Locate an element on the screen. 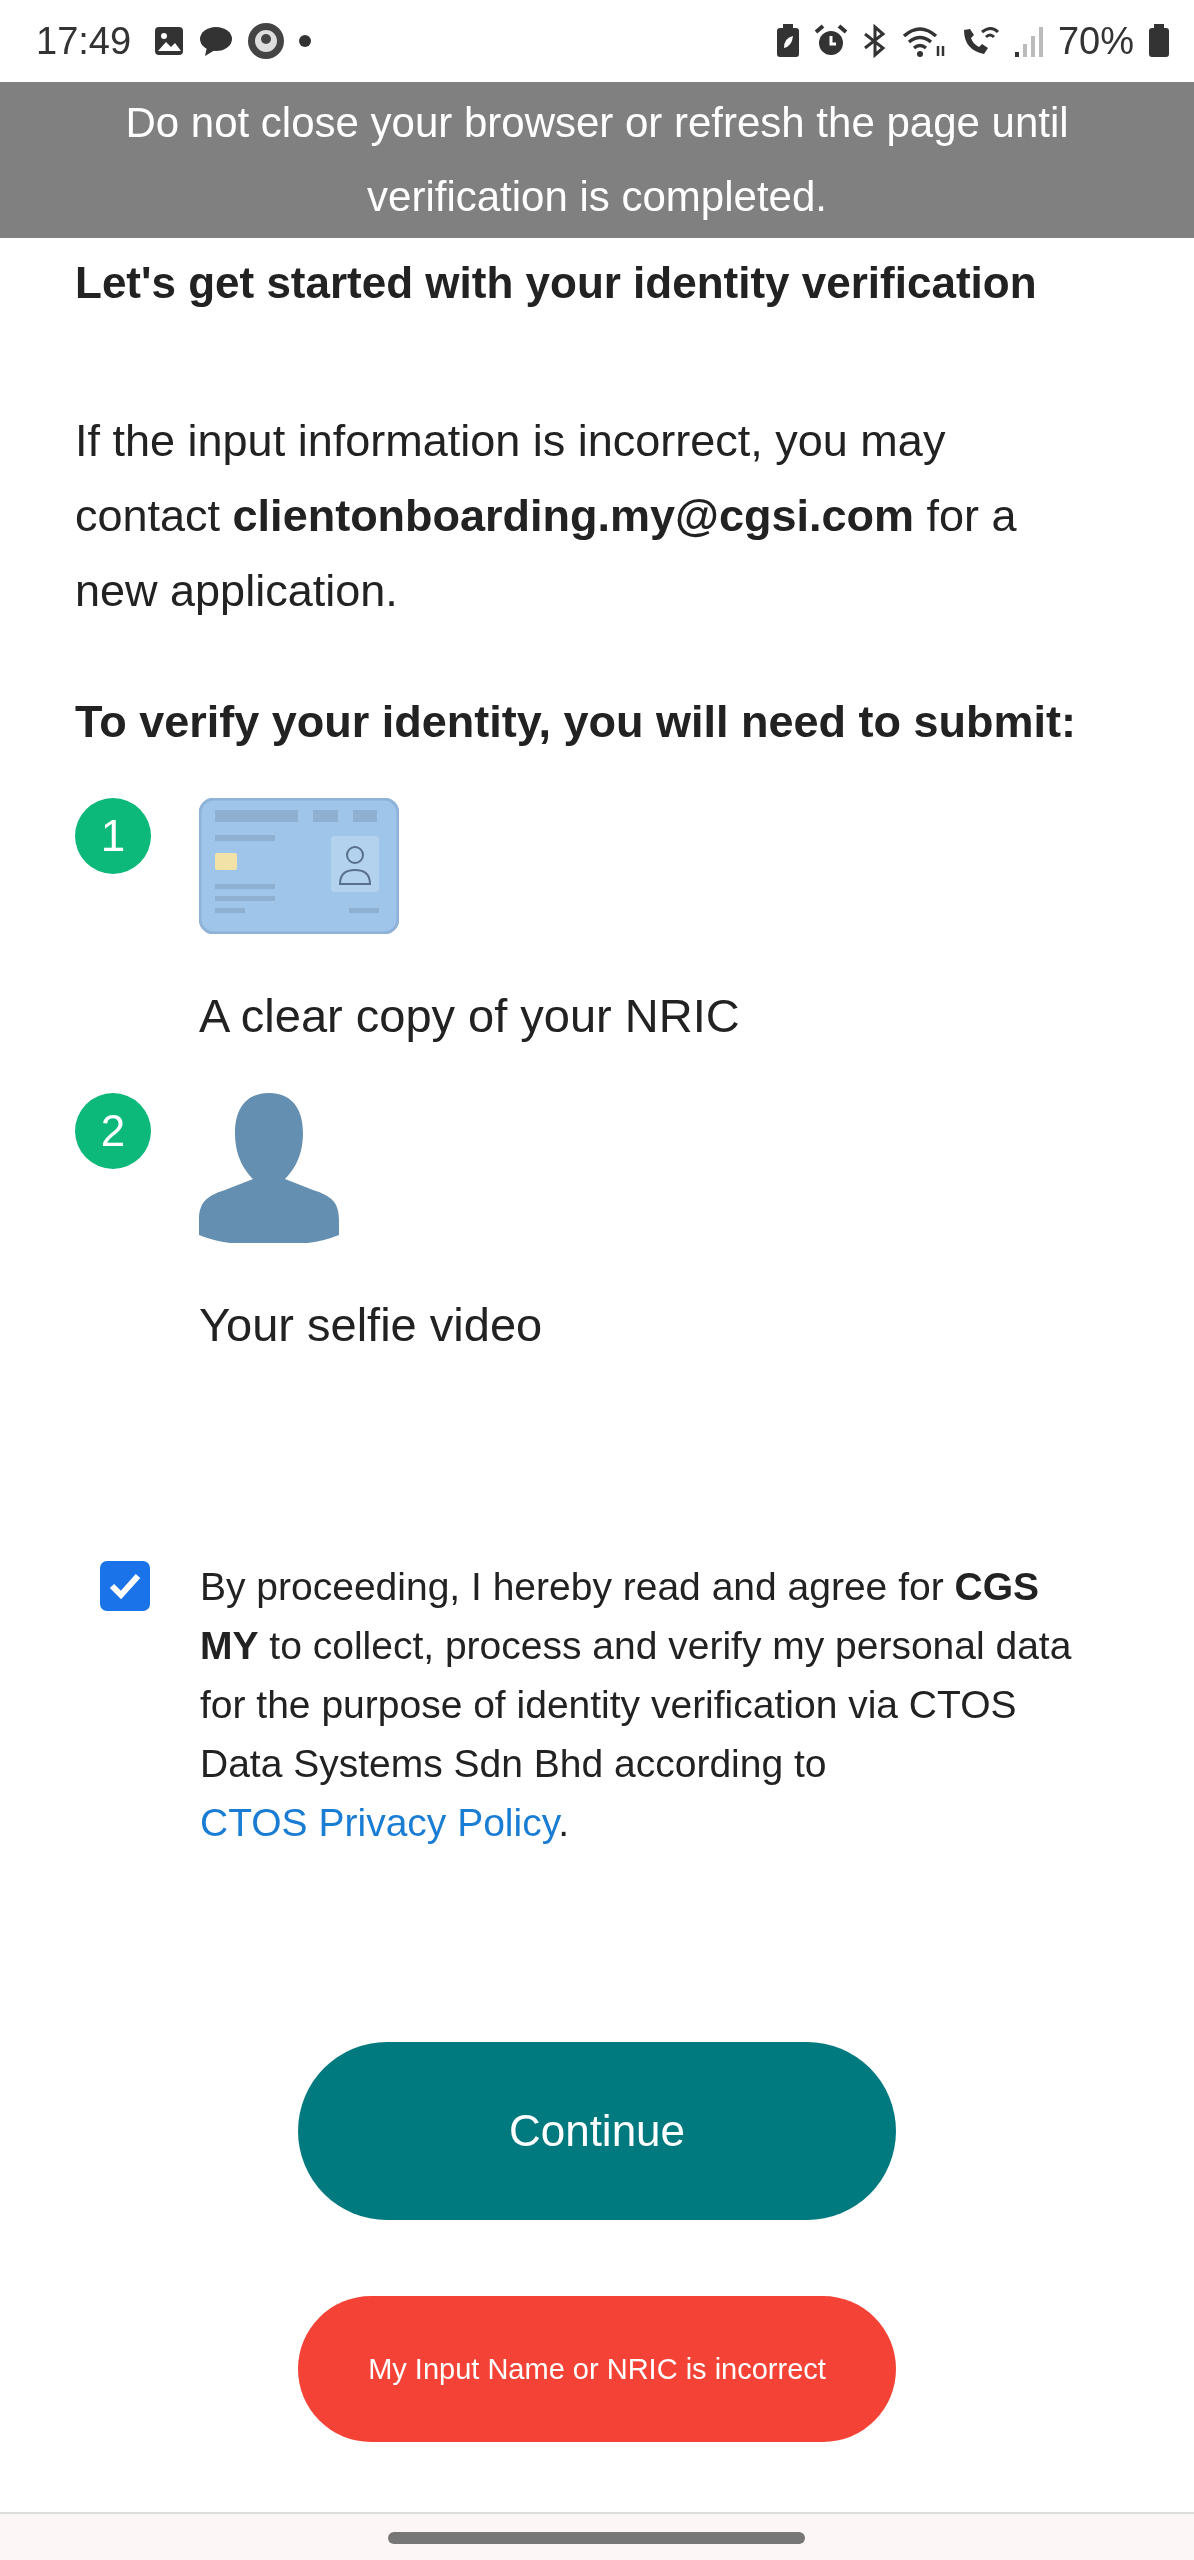 The image size is (1194, 2560). bluetooth-icon is located at coordinates (874, 41).